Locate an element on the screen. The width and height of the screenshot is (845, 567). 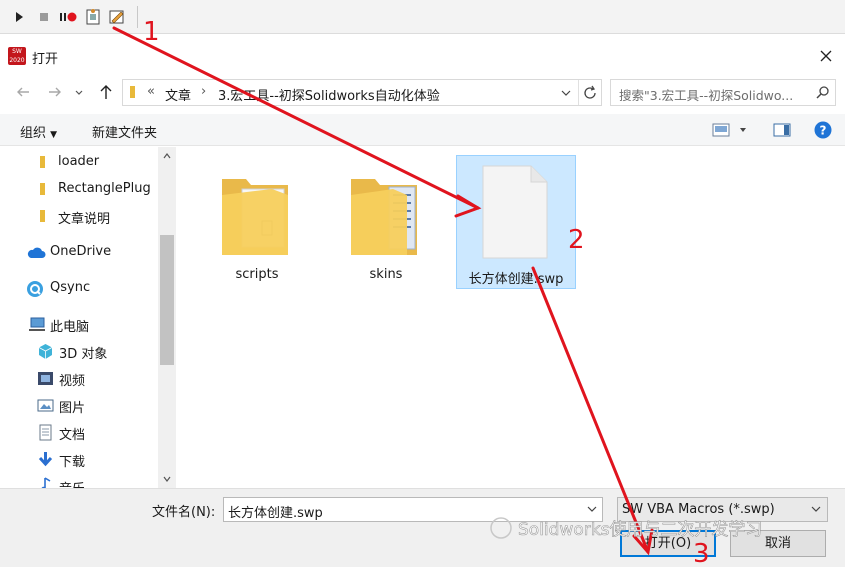
organize-button: 组织 ▼ is located at coordinates (38, 131).